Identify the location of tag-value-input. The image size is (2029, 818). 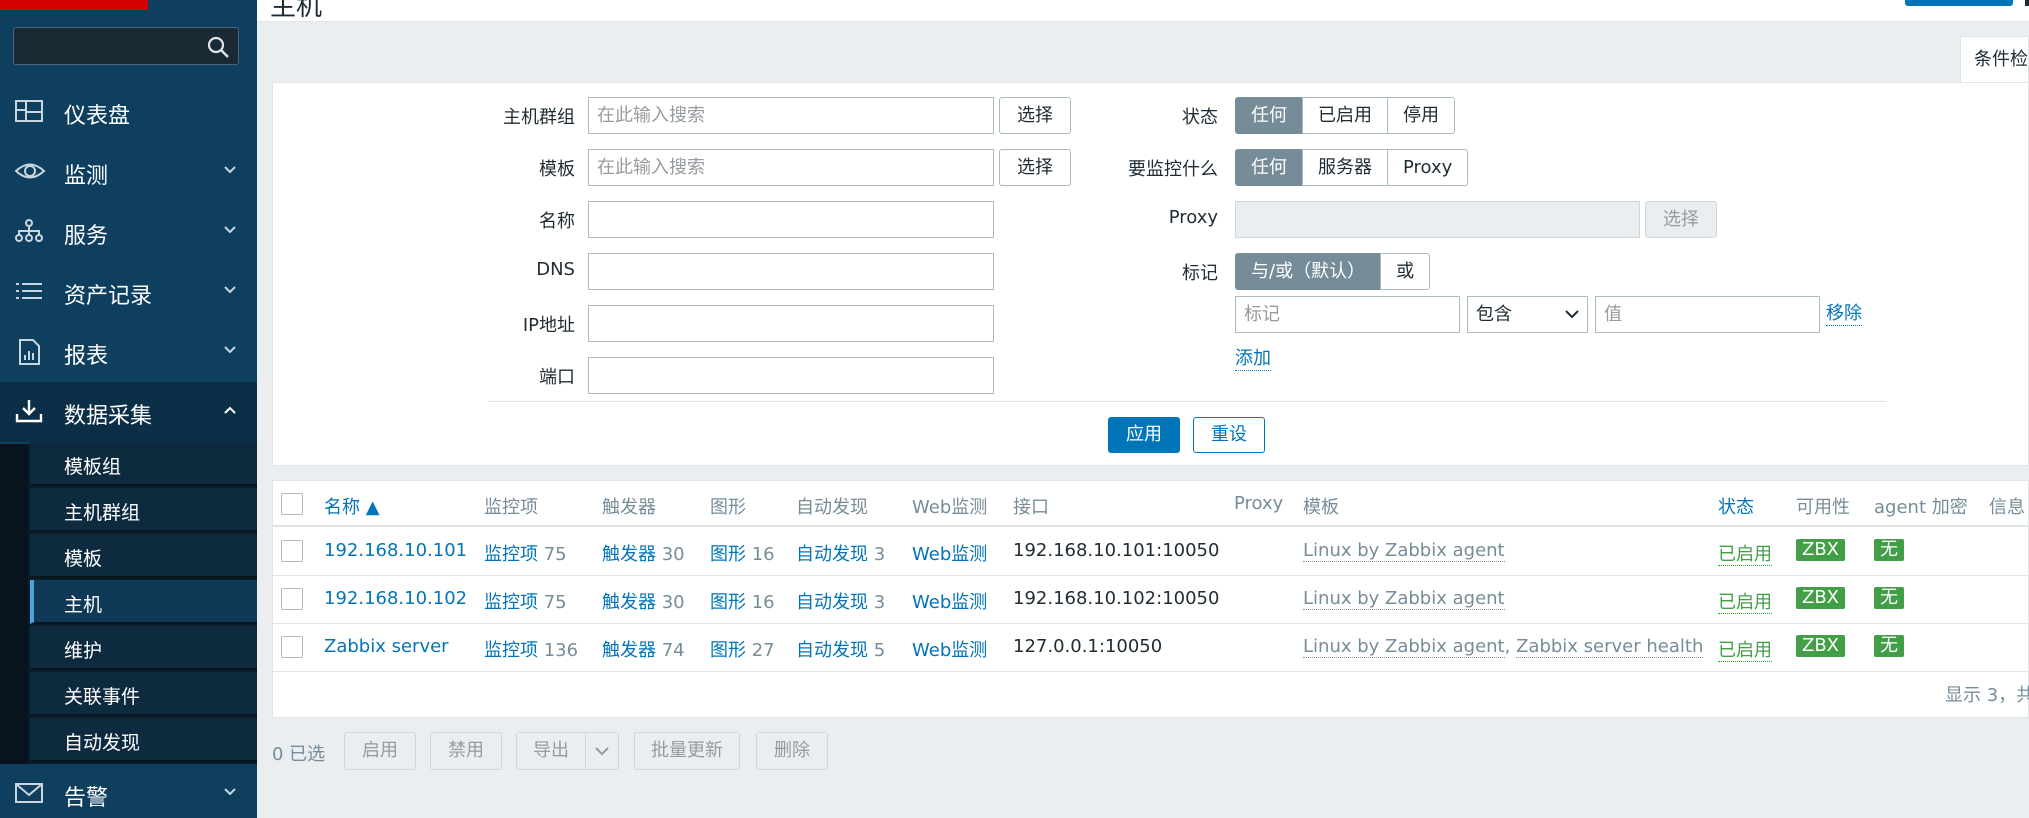
(1707, 314).